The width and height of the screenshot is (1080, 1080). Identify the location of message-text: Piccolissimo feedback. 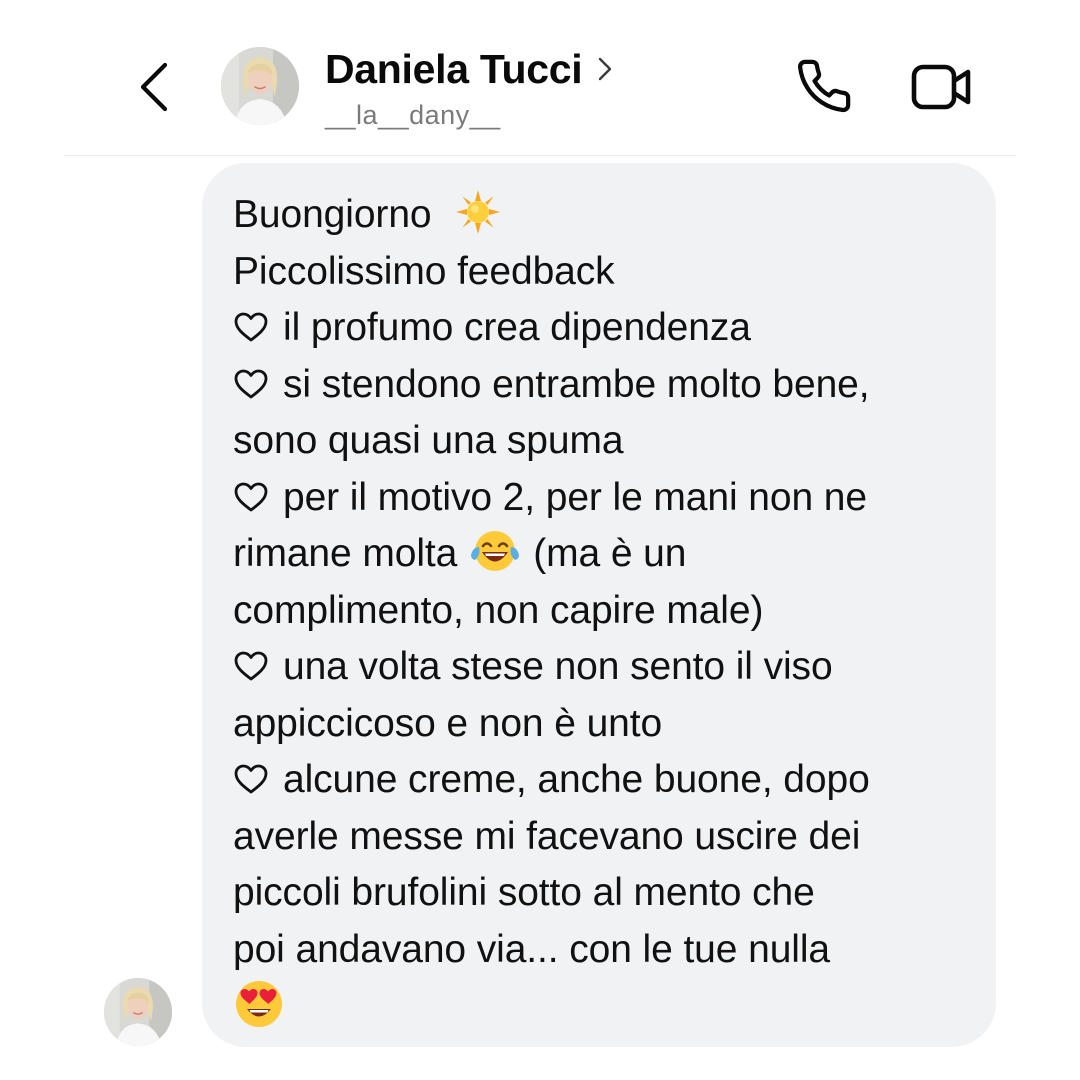
(424, 271).